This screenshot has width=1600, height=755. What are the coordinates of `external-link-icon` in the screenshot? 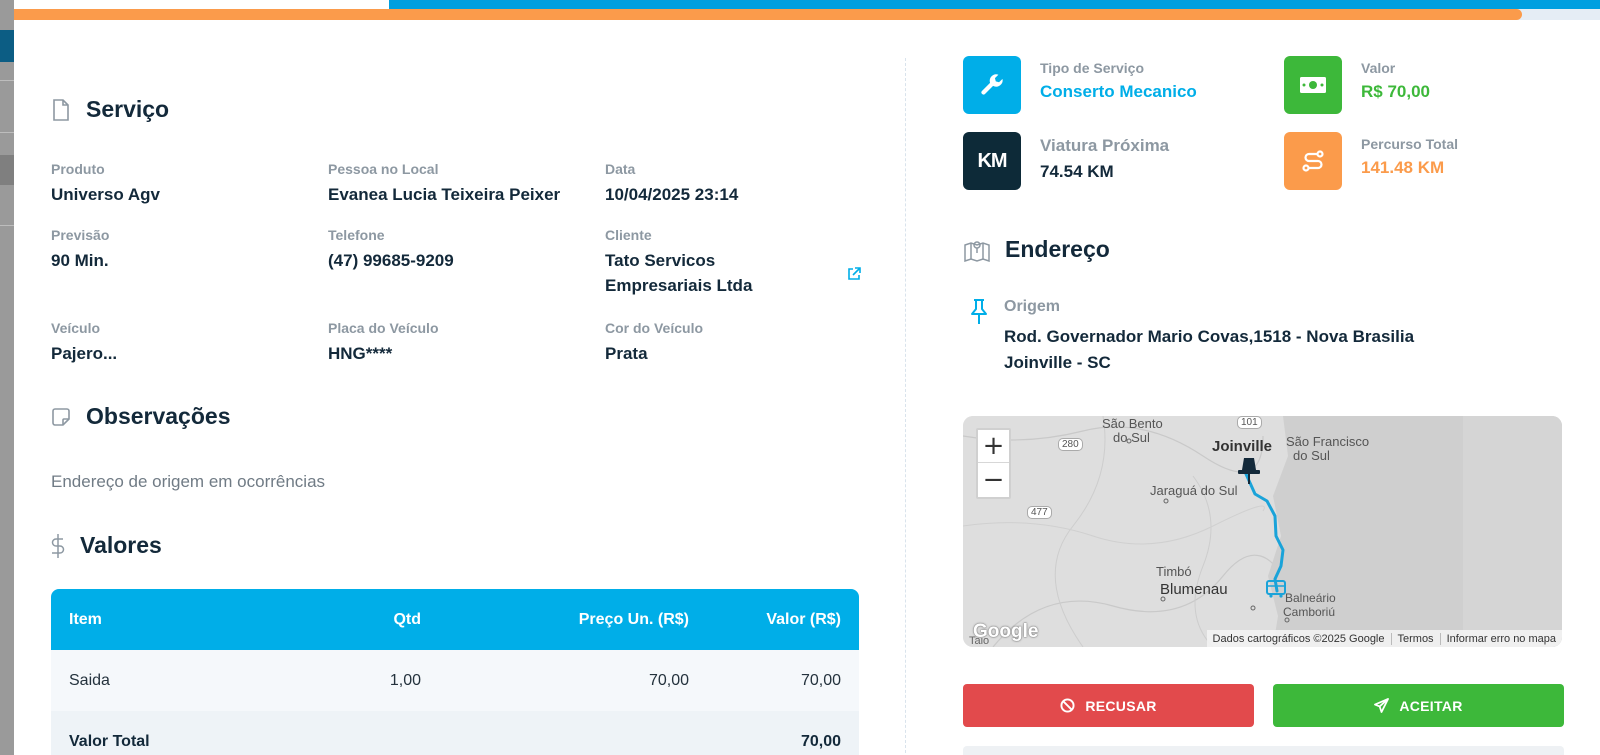 It's located at (854, 276).